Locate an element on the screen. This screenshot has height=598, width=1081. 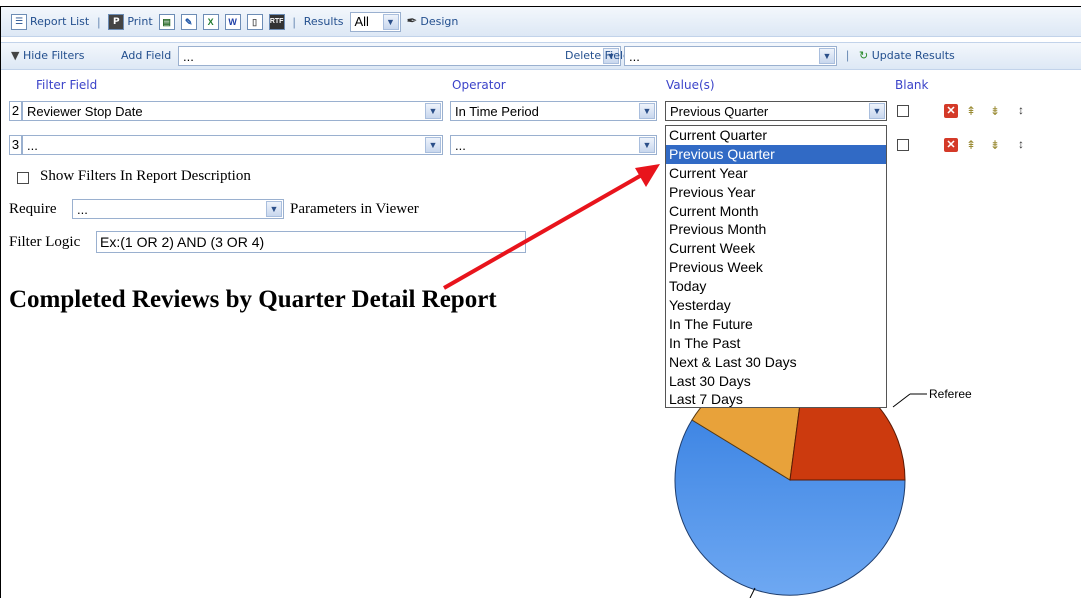
hide-filters-label: Hide Filters is located at coordinates (53, 55).